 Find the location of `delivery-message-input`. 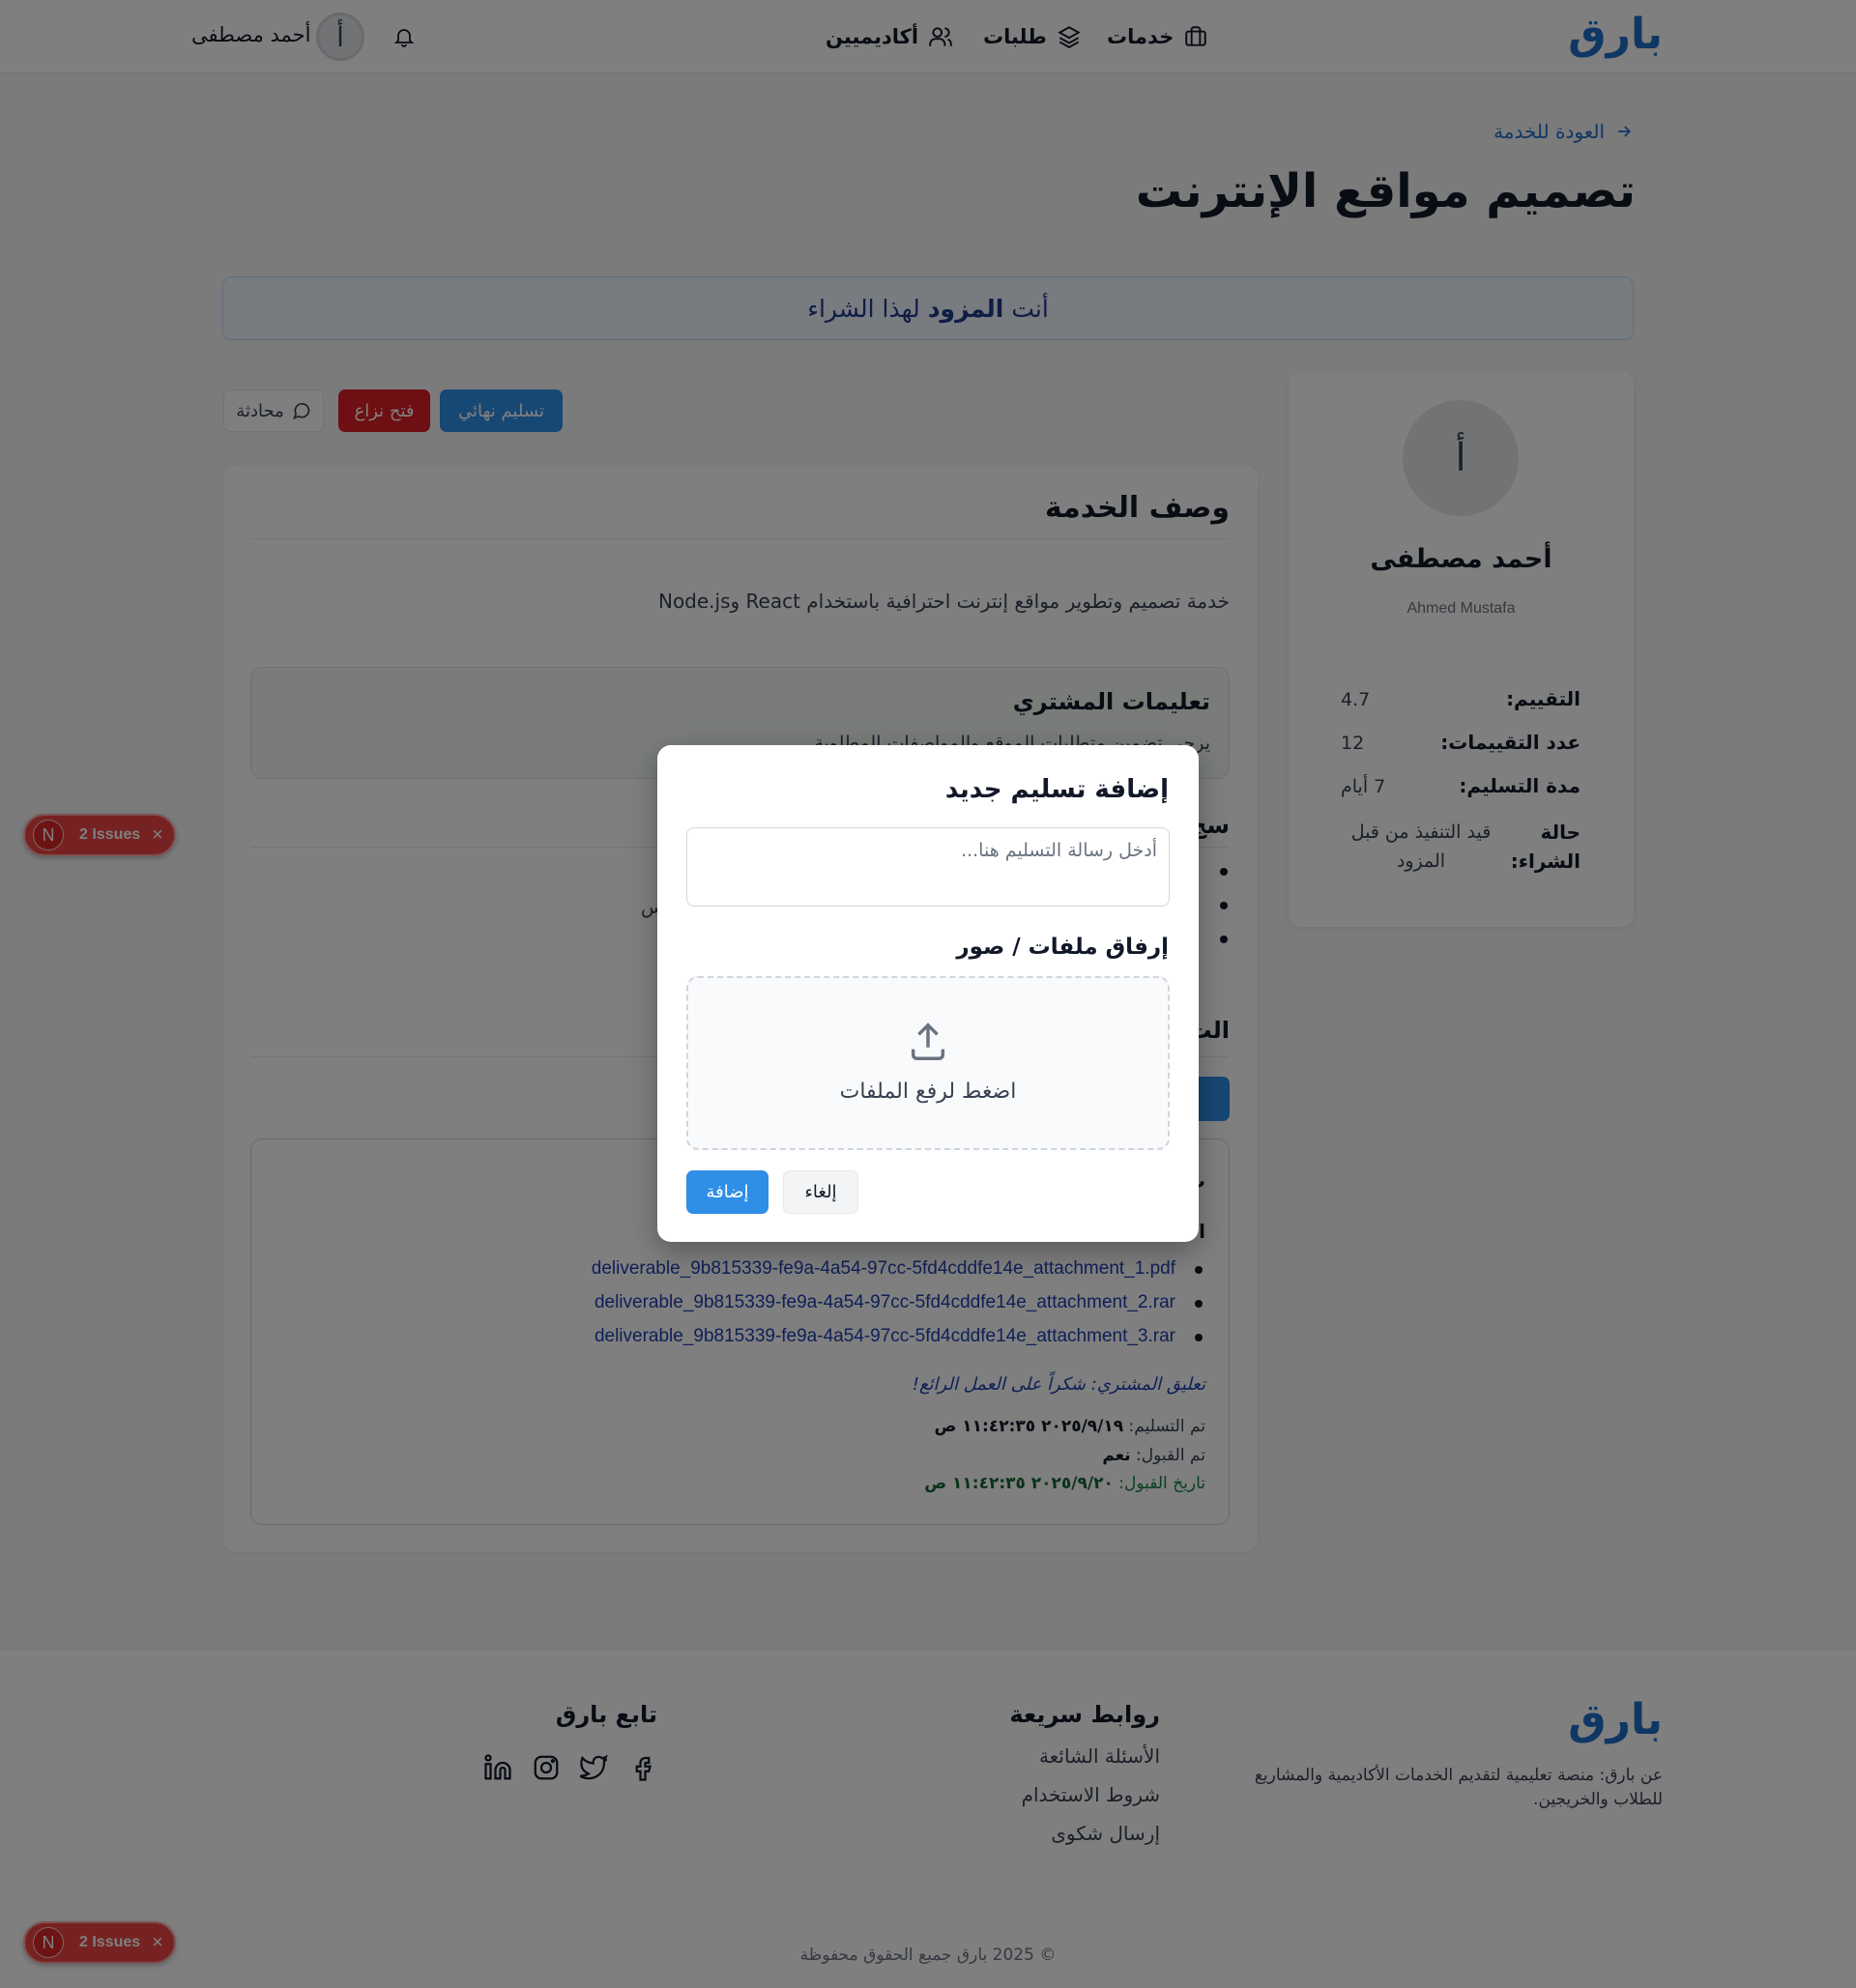

delivery-message-input is located at coordinates (928, 867).